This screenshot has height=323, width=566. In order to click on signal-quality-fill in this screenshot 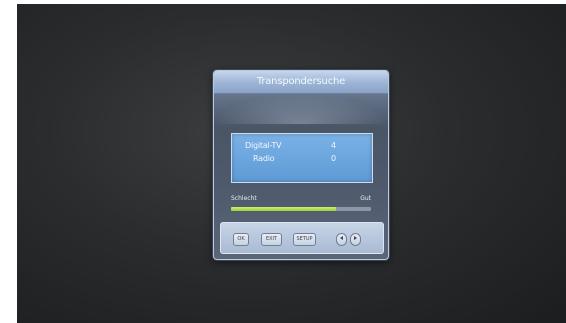, I will do `click(283, 209)`.